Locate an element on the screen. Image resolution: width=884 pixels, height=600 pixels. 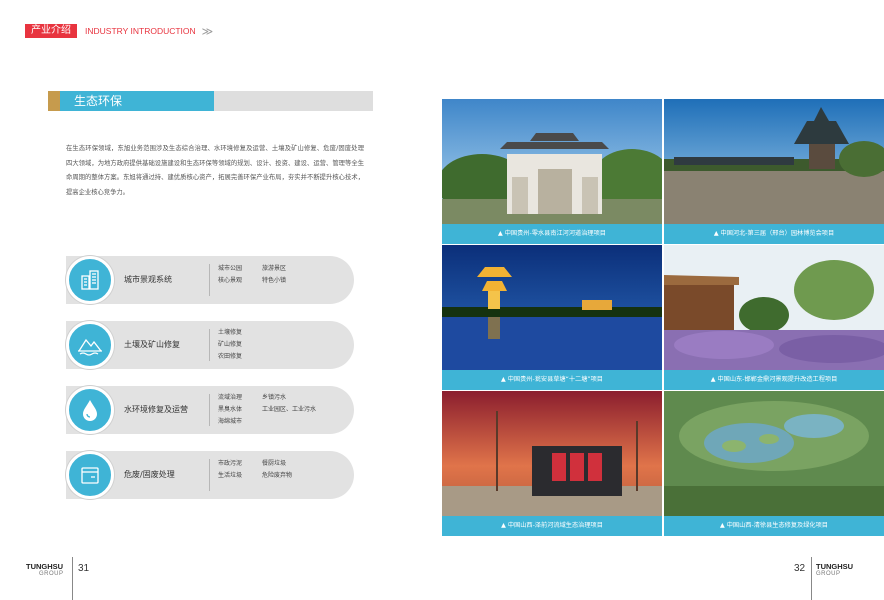
category-card-soil: 土壤及矿山修复 土壤修复 矿山修复 农田修复 is located at coordinates (210, 345).